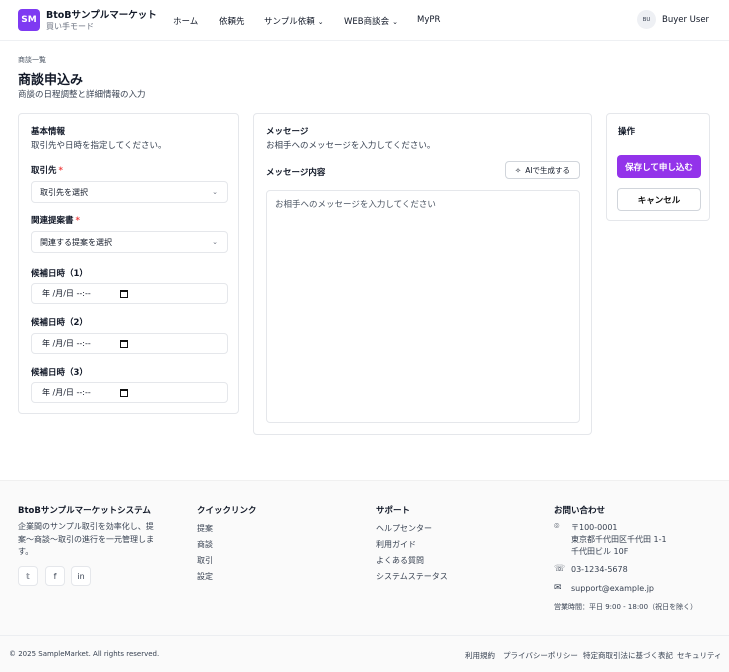 The height and width of the screenshot is (672, 729). I want to click on nav-mypr-label: MyPR, so click(429, 20).